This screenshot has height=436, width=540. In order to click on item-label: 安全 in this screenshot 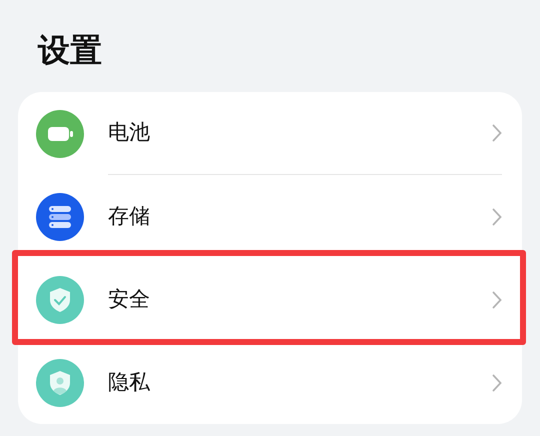, I will do `click(129, 299)`.